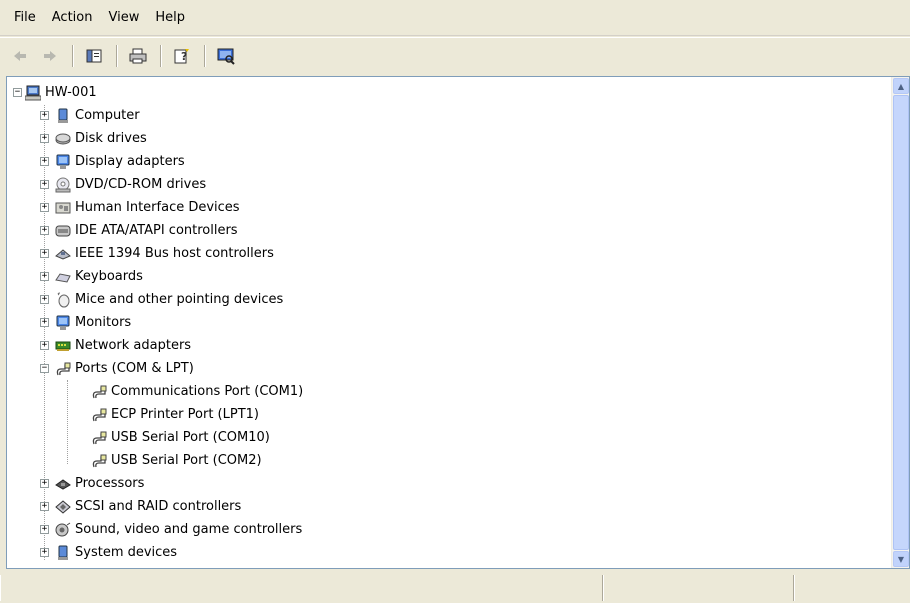 The height and width of the screenshot is (603, 910). I want to click on tree-subitem-lpt1: ECP Printer Port (LPT1), so click(175, 414).